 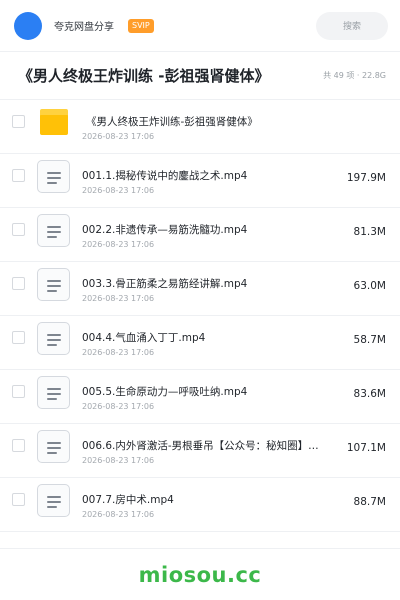 I want to click on item-name: 003.3.骨正筋柔之易筋经讲解.mp4, so click(x=165, y=284).